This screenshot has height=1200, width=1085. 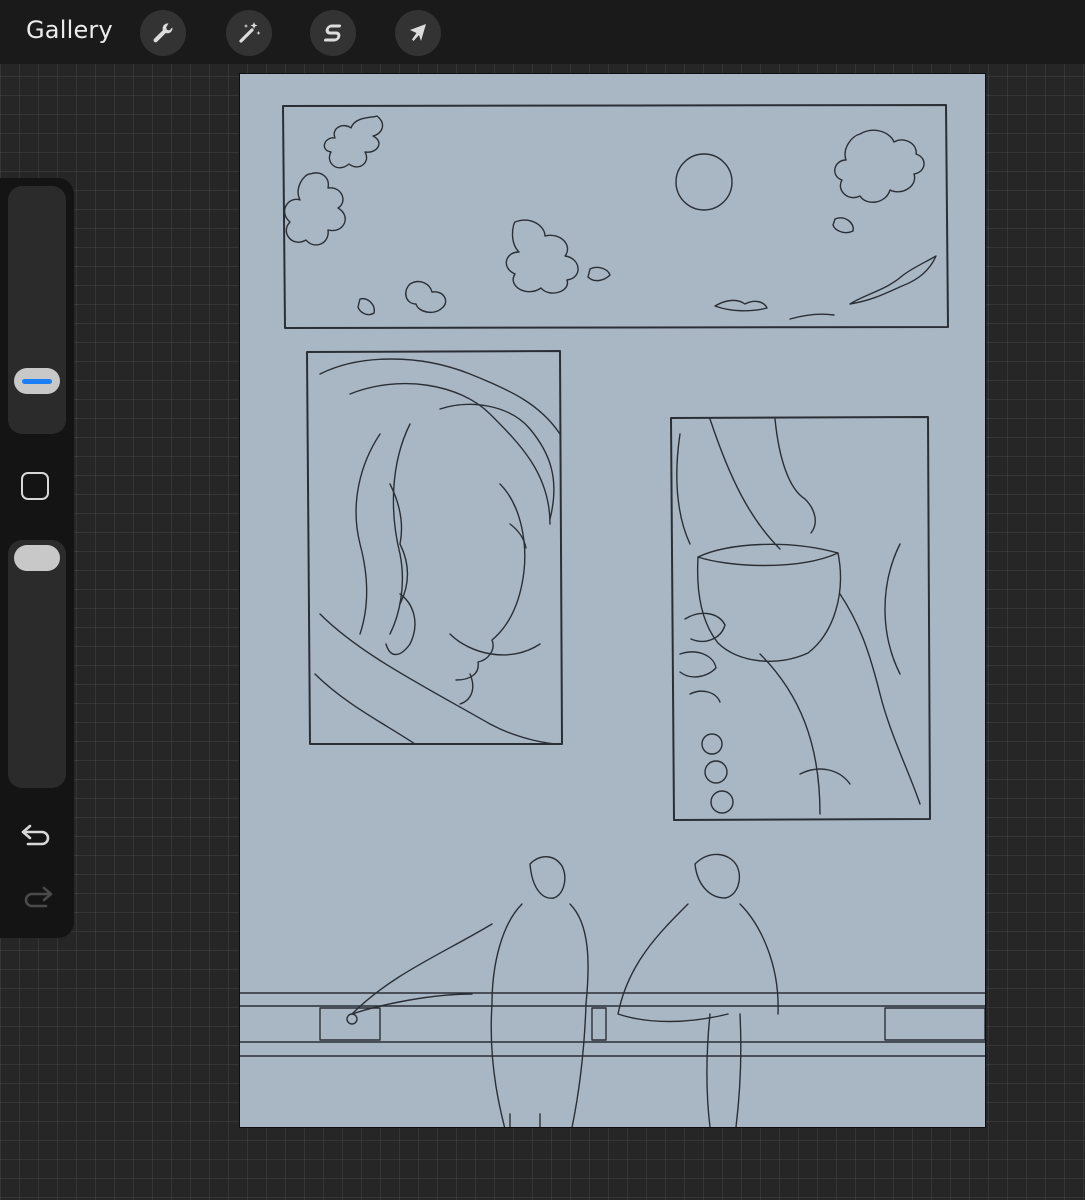 What do you see at coordinates (542, 32) in the screenshot?
I see `top-toolbar: Gallery` at bounding box center [542, 32].